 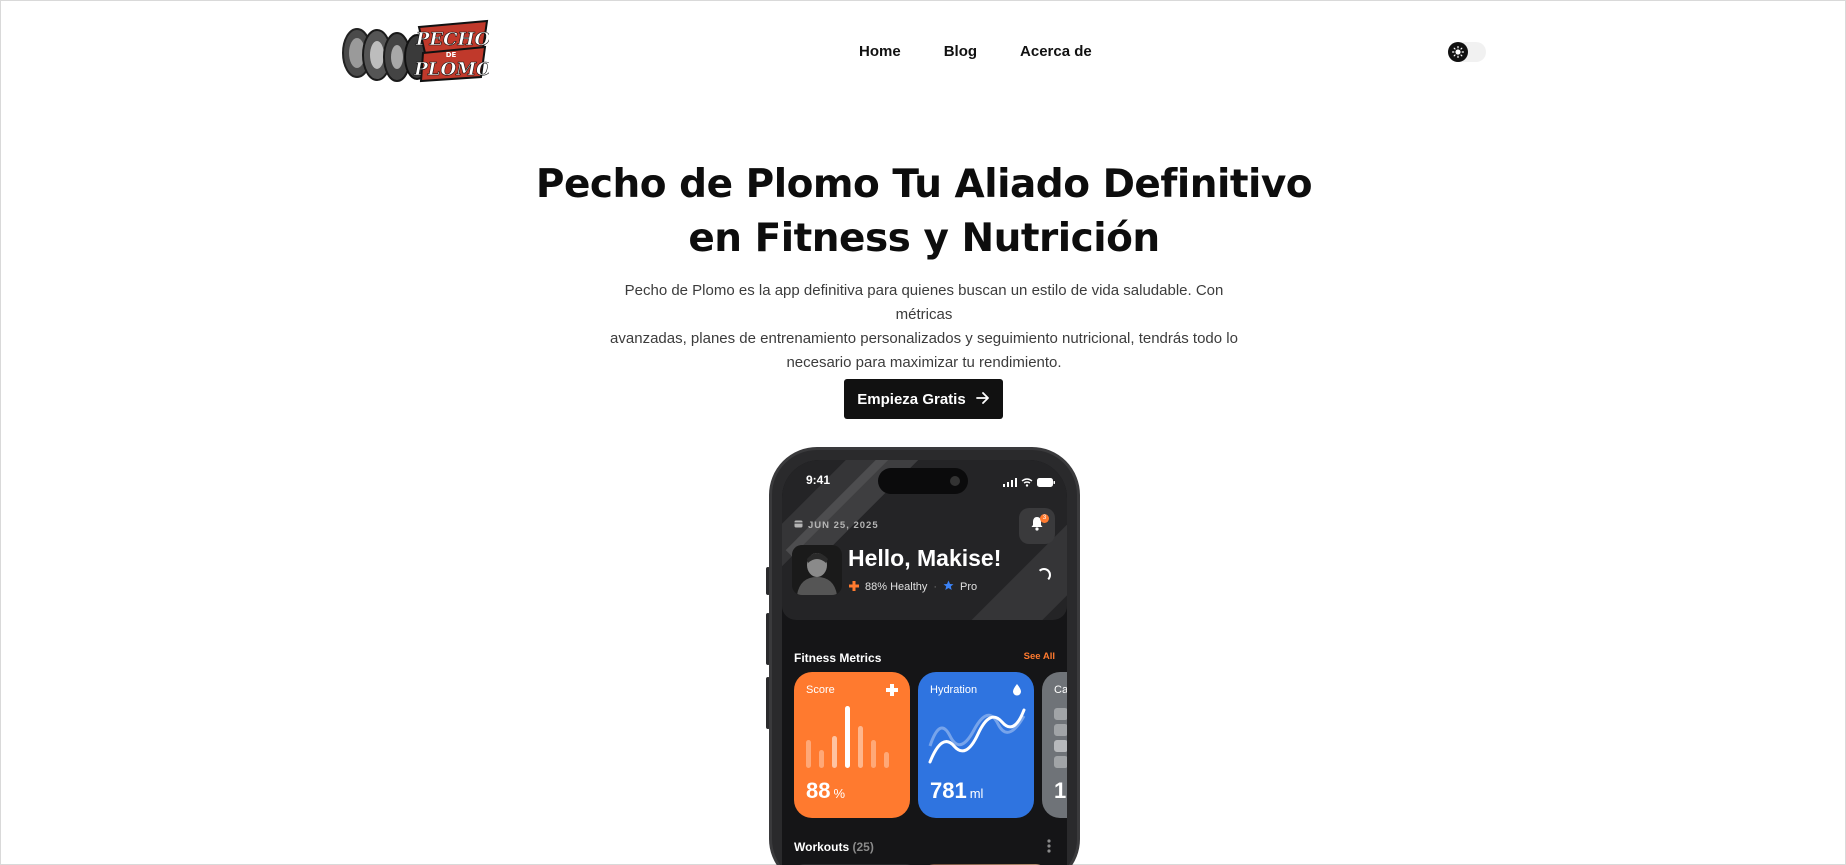 What do you see at coordinates (451, 55) in the screenshot?
I see `logo-text-de: DE` at bounding box center [451, 55].